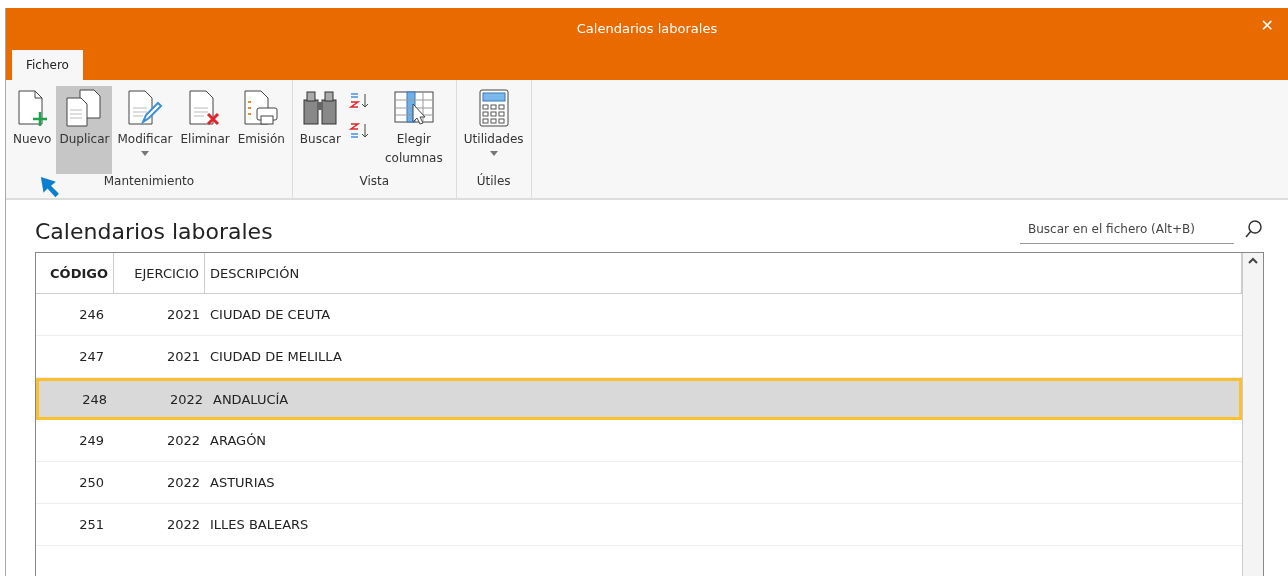 The height and width of the screenshot is (576, 1288). What do you see at coordinates (320, 130) in the screenshot?
I see `ribbon-button: Buscar` at bounding box center [320, 130].